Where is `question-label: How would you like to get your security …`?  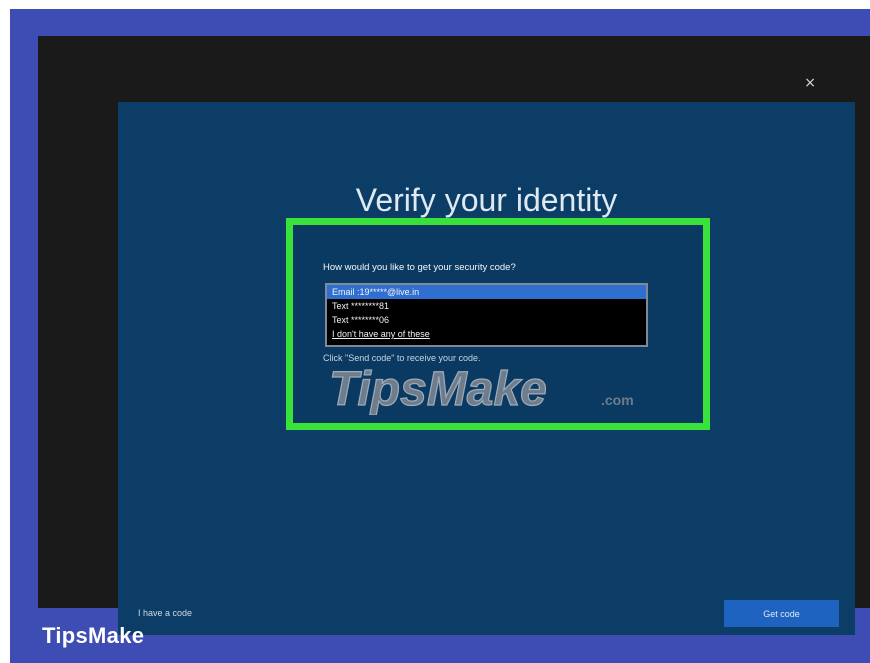
question-label: How would you like to get your security … is located at coordinates (419, 267).